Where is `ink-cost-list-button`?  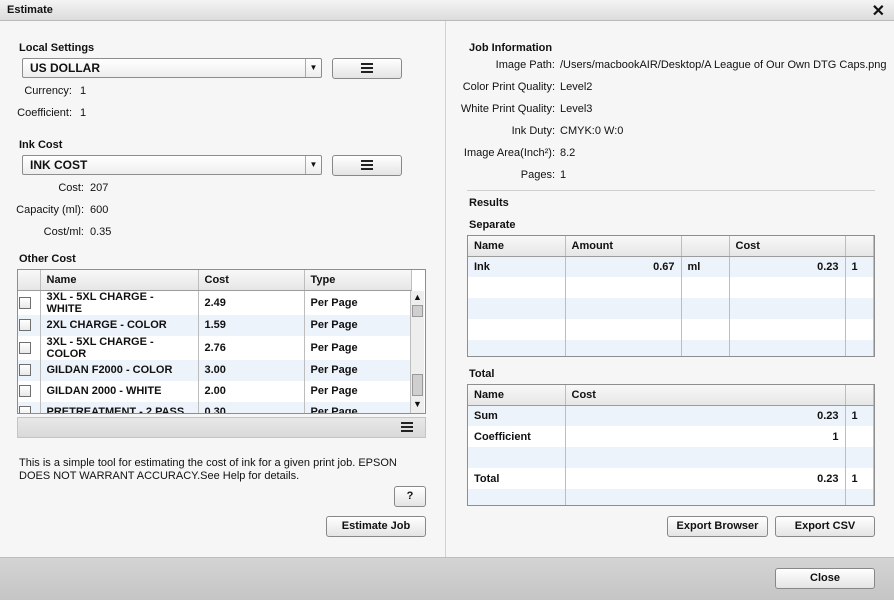 ink-cost-list-button is located at coordinates (367, 165).